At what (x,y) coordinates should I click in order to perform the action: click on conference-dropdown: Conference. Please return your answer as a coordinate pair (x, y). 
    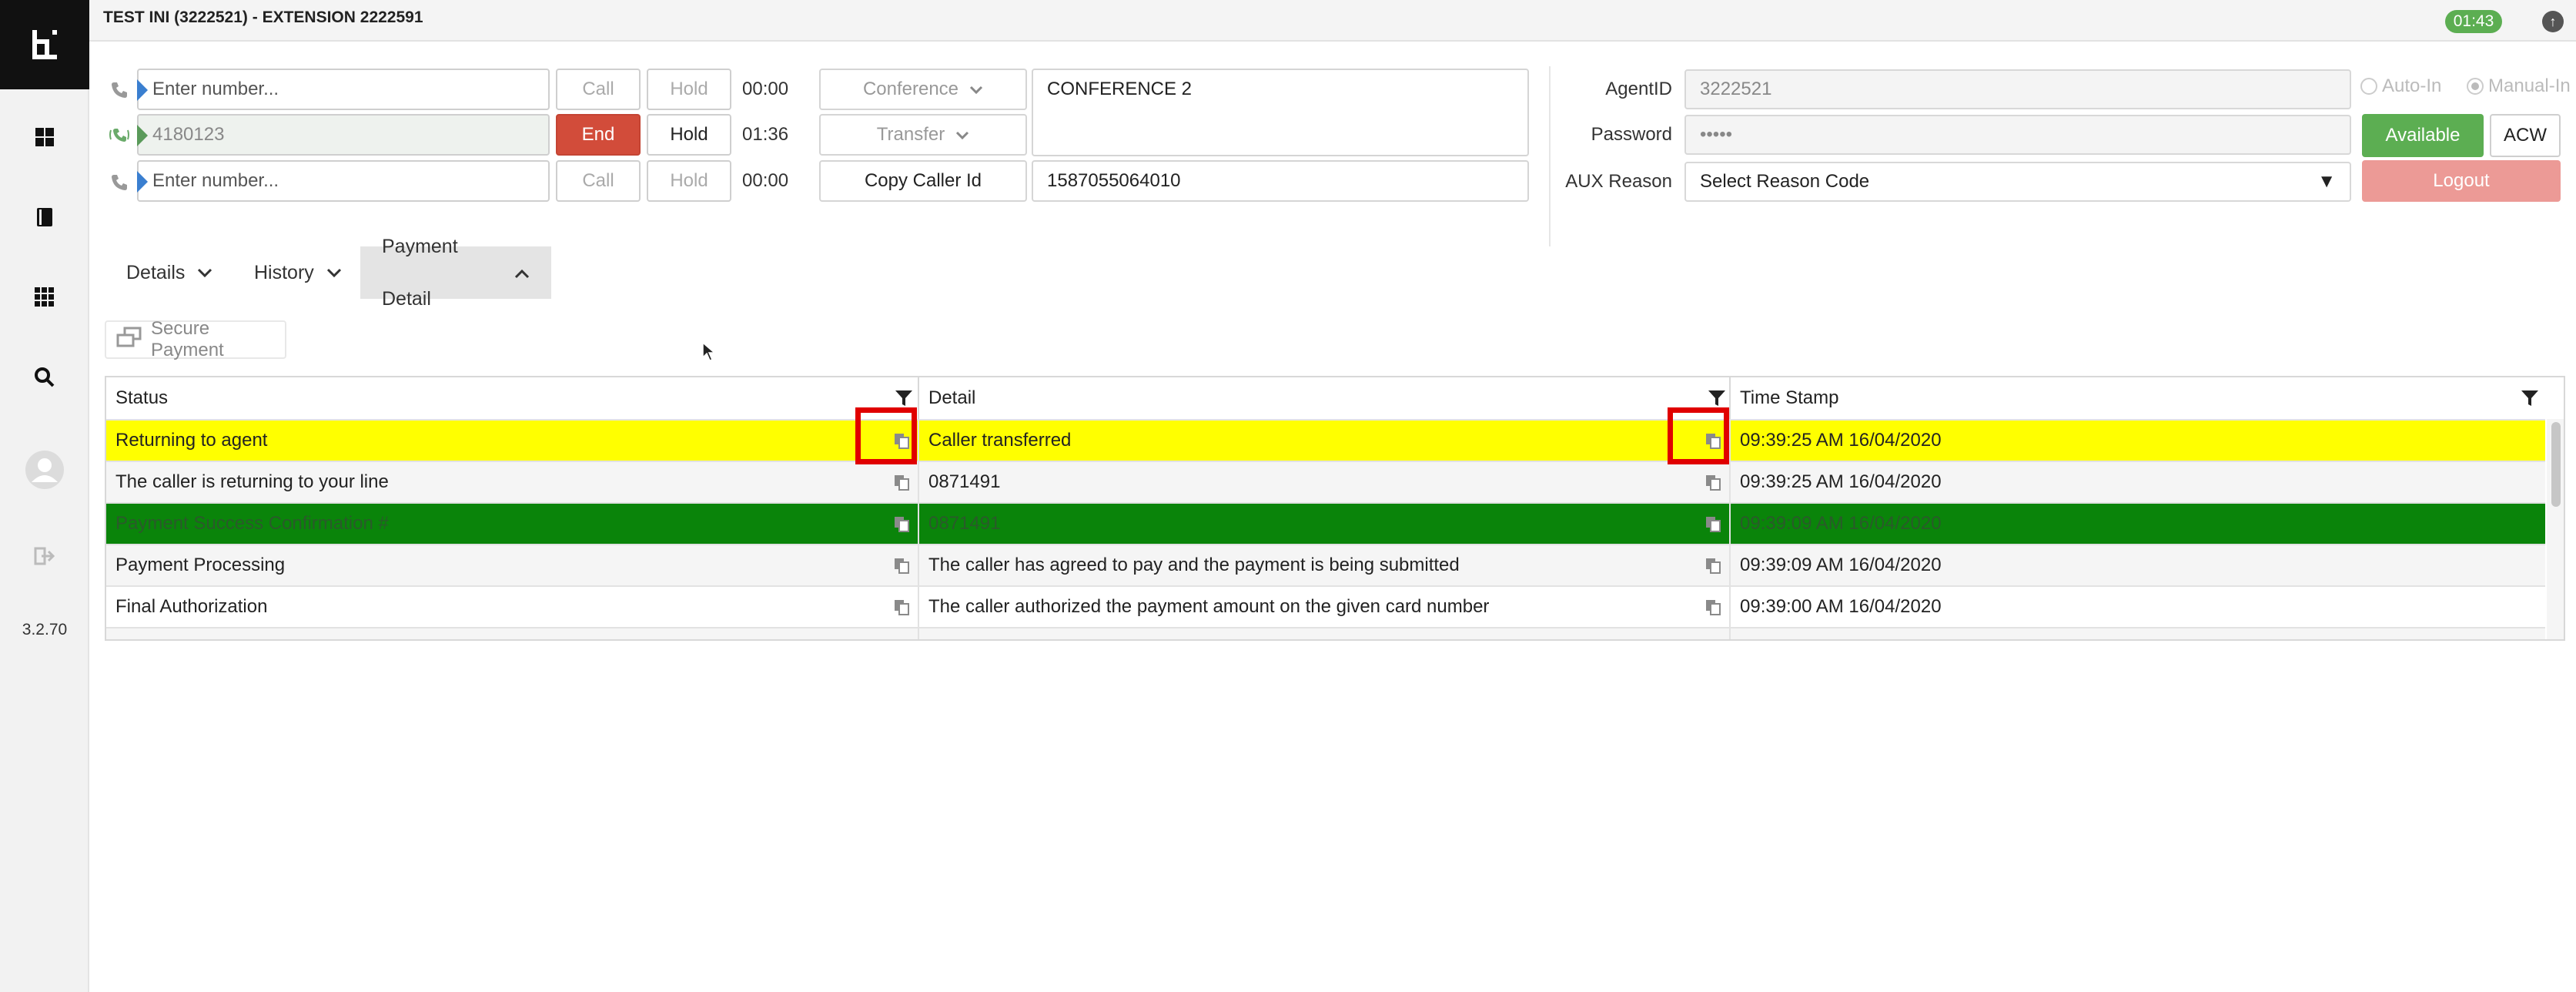
    Looking at the image, I should click on (923, 89).